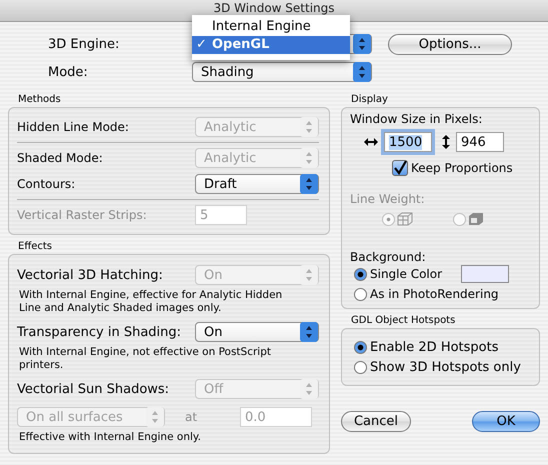 This screenshot has height=465, width=548. Describe the element at coordinates (434, 294) in the screenshot. I see `radio-label: As in PhotoRendering` at that location.